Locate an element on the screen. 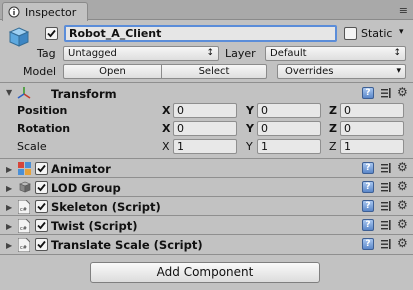  static-checkbox is located at coordinates (350, 33).